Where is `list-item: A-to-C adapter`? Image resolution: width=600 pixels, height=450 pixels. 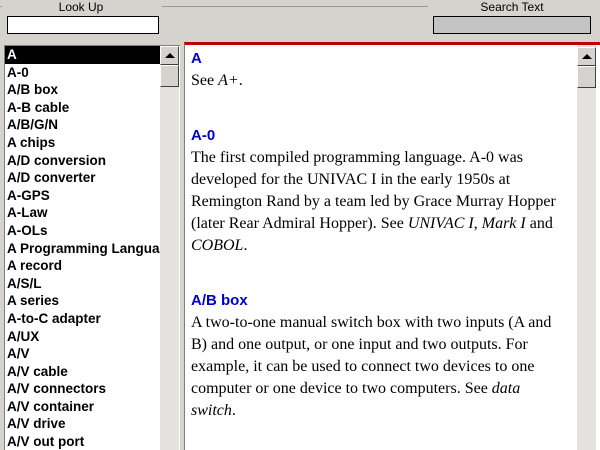
list-item: A-to-C adapter is located at coordinates (83, 319).